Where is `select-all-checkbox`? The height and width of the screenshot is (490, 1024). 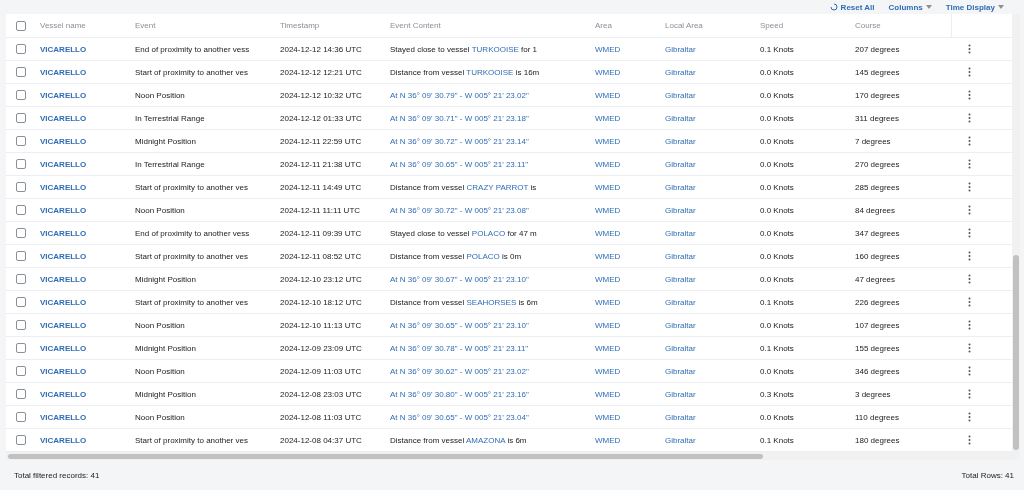
select-all-checkbox is located at coordinates (21, 25).